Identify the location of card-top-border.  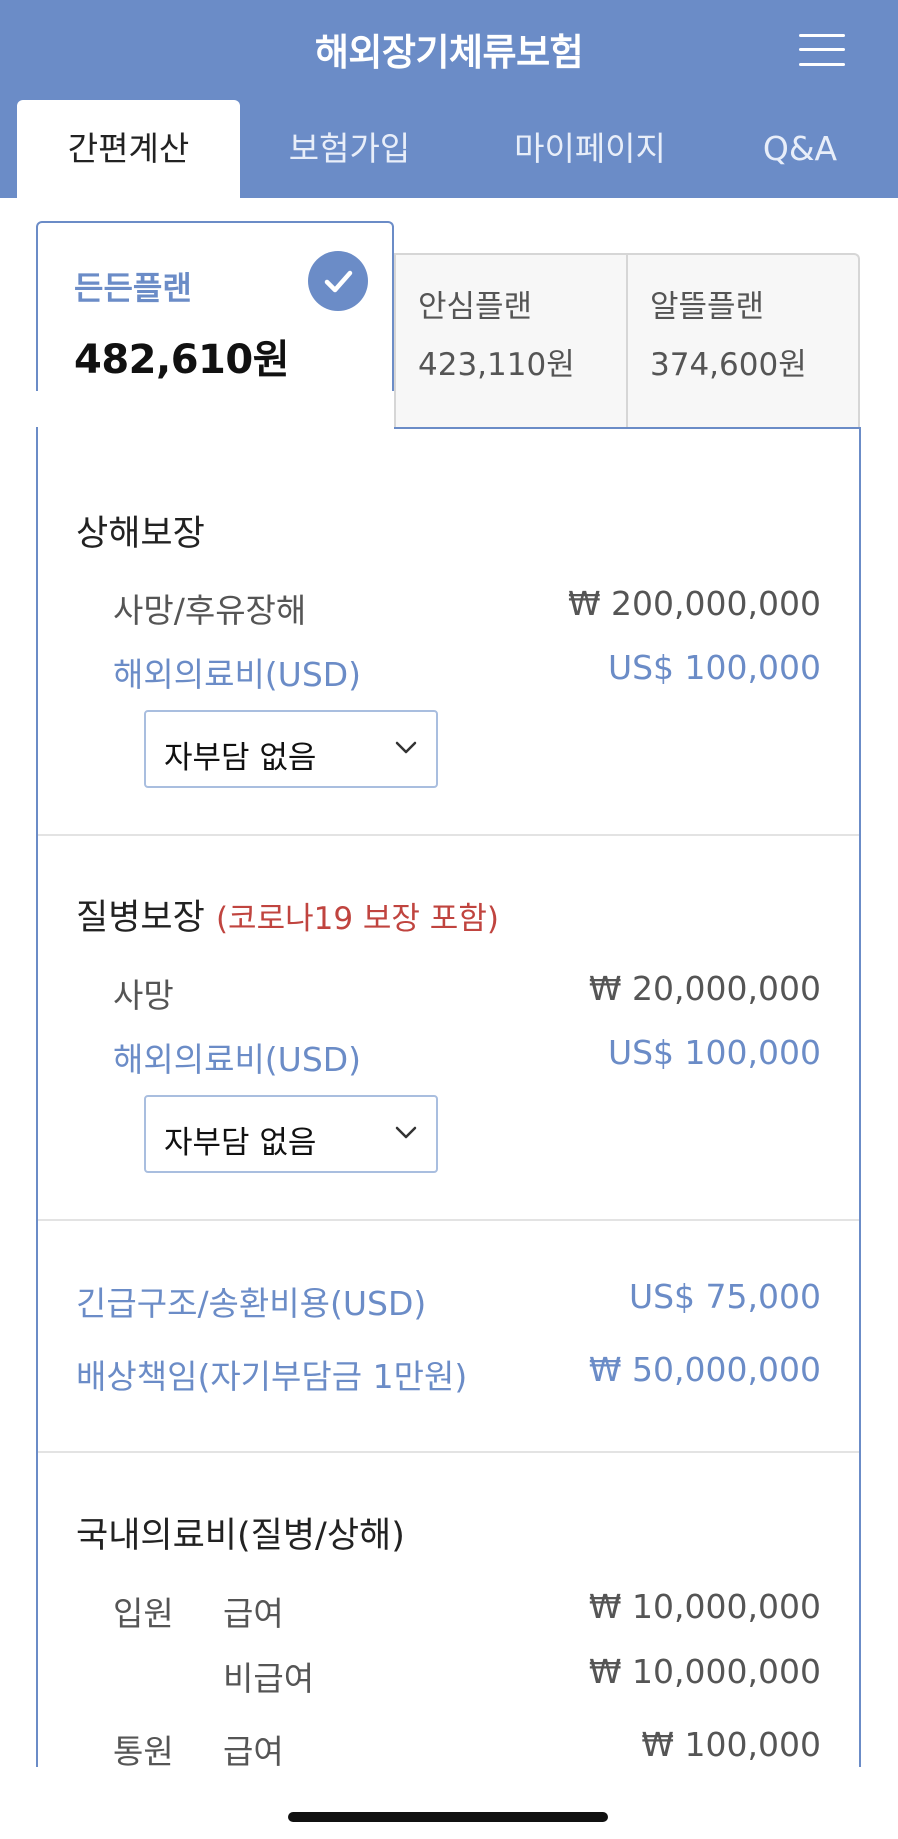
(627, 428).